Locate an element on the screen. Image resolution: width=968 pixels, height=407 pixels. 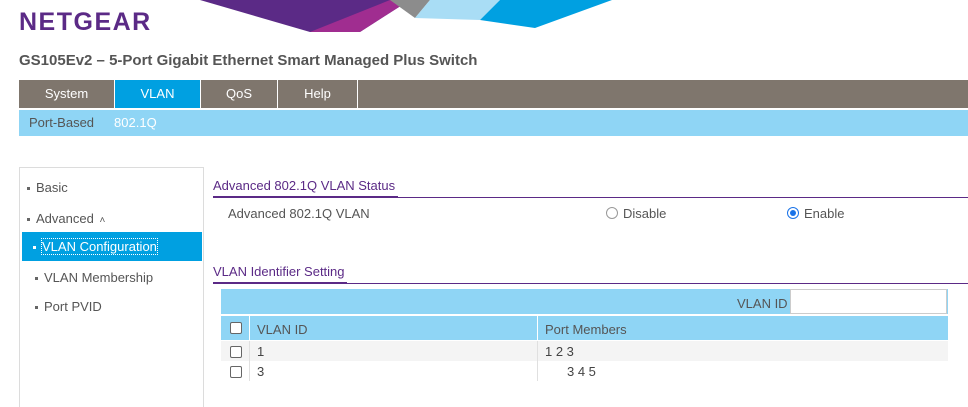
enable-radio-label: Enable is located at coordinates (824, 213).